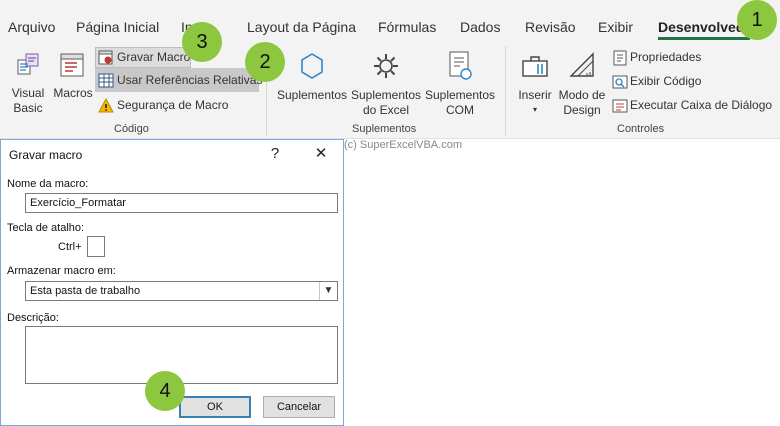 The height and width of the screenshot is (426, 780). What do you see at coordinates (386, 66) in the screenshot?
I see `gear-icon` at bounding box center [386, 66].